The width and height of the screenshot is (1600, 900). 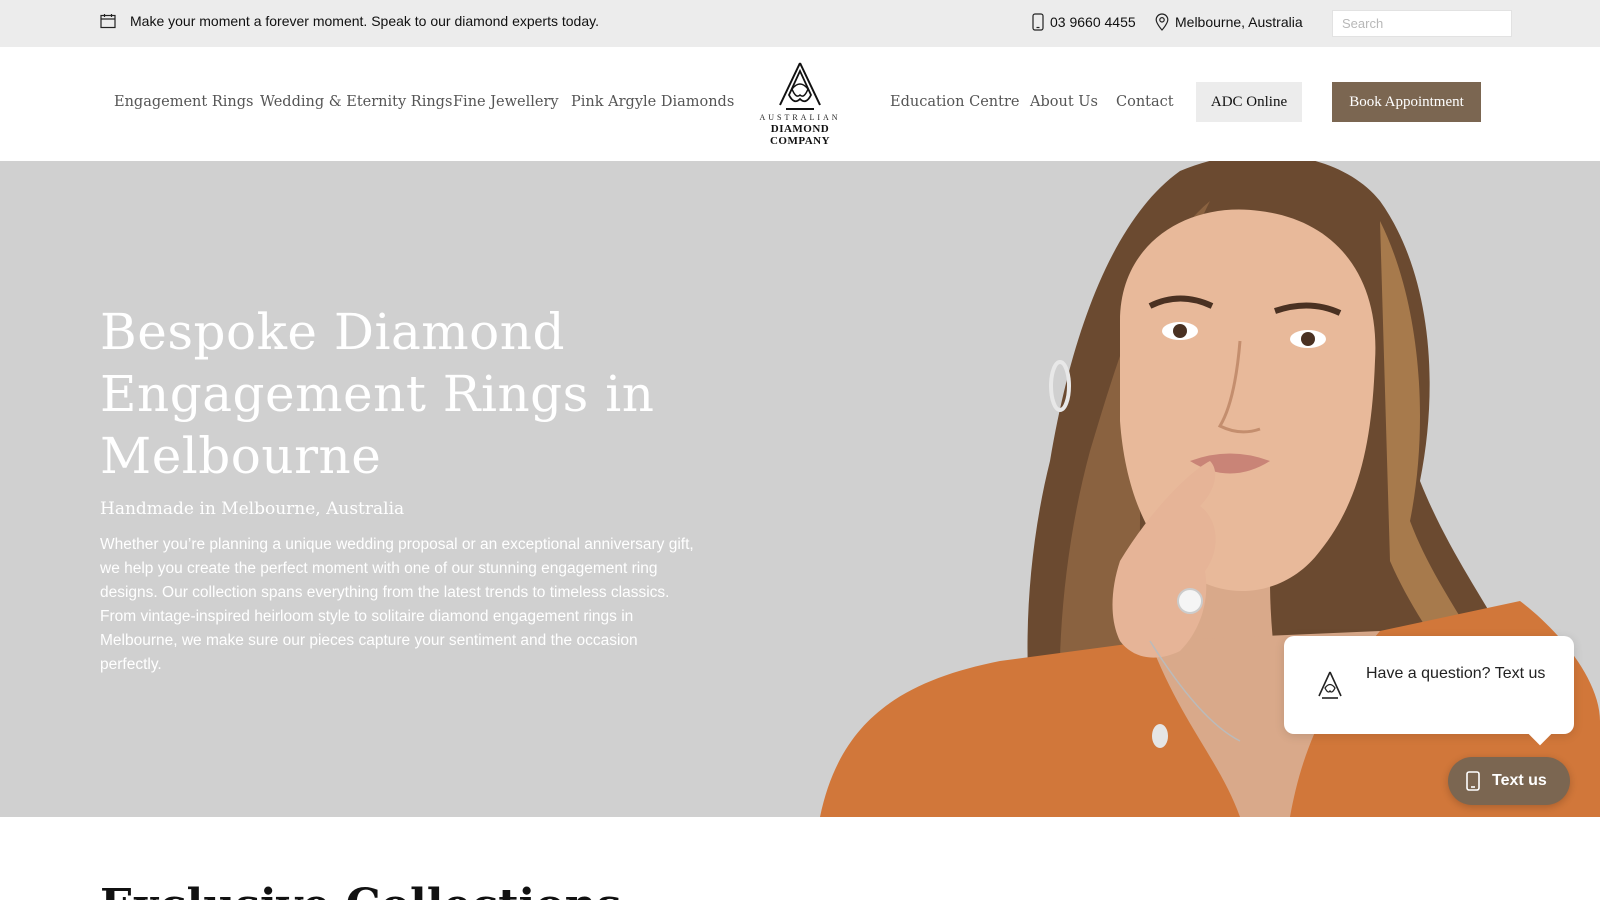 I want to click on logo-line-1: AUSTRALIAN, so click(x=800, y=117).